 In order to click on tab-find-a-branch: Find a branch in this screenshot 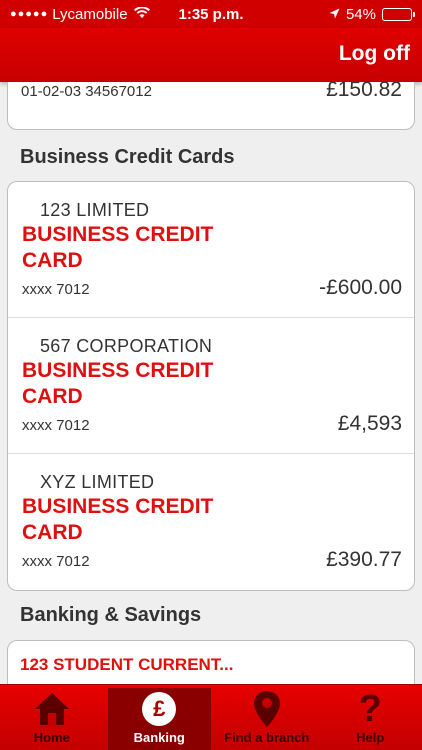, I will do `click(267, 717)`.